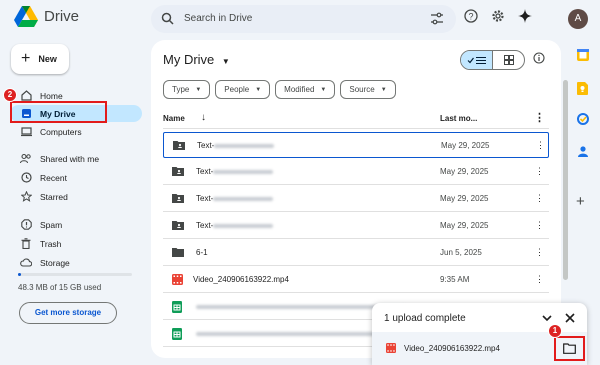 The width and height of the screenshot is (600, 365). I want to click on collapse-icon, so click(547, 318).